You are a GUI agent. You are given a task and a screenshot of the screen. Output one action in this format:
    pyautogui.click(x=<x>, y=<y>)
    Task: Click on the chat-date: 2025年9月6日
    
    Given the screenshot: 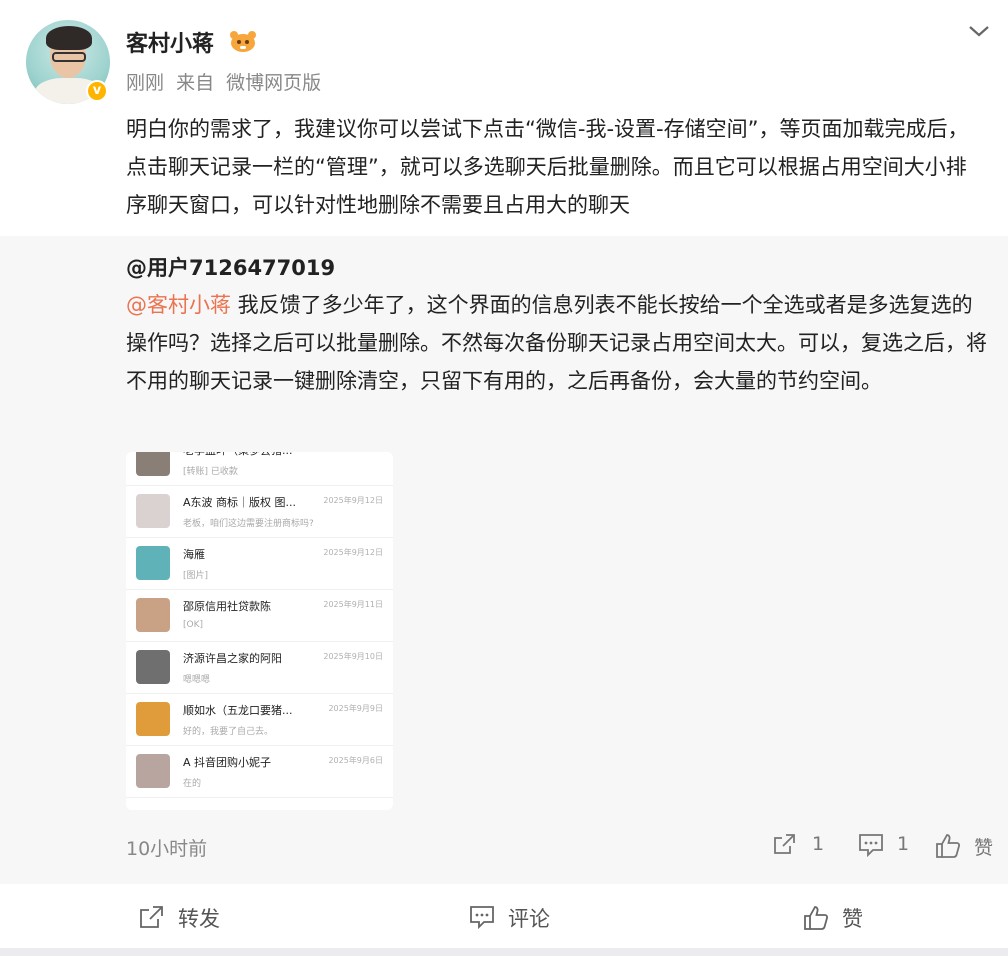 What is the action you would take?
    pyautogui.click(x=355, y=760)
    